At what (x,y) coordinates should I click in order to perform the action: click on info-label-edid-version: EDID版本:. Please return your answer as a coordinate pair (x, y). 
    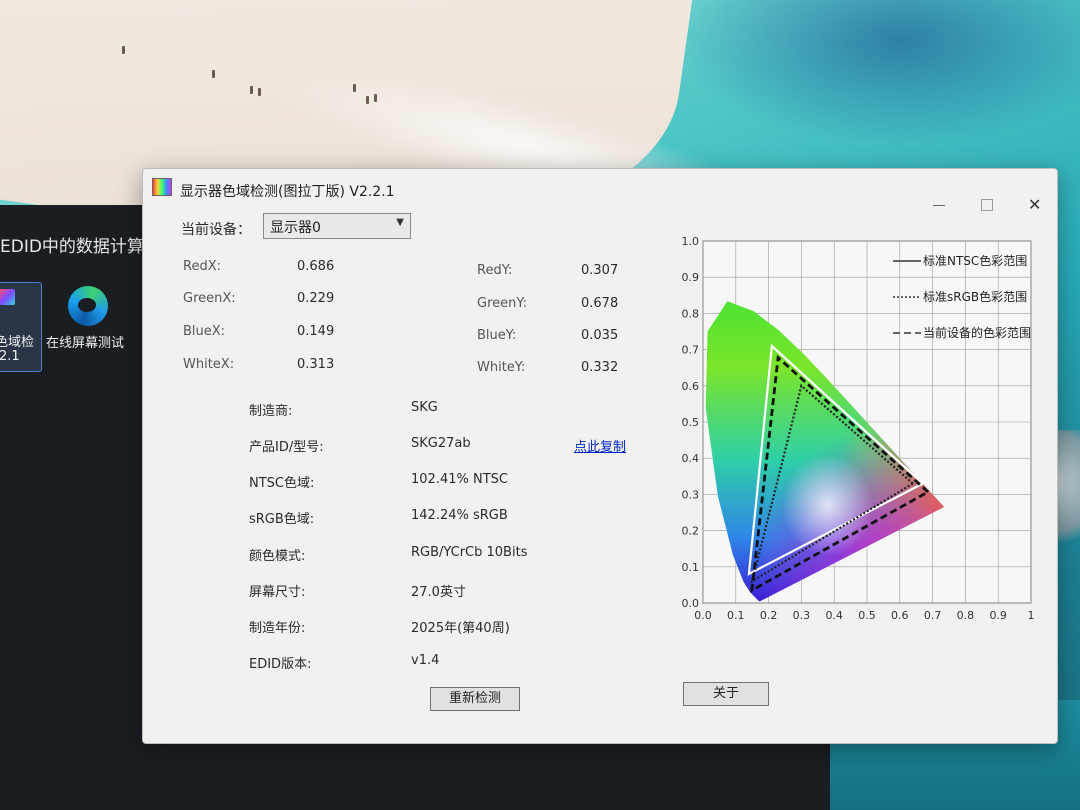
    Looking at the image, I should click on (280, 664).